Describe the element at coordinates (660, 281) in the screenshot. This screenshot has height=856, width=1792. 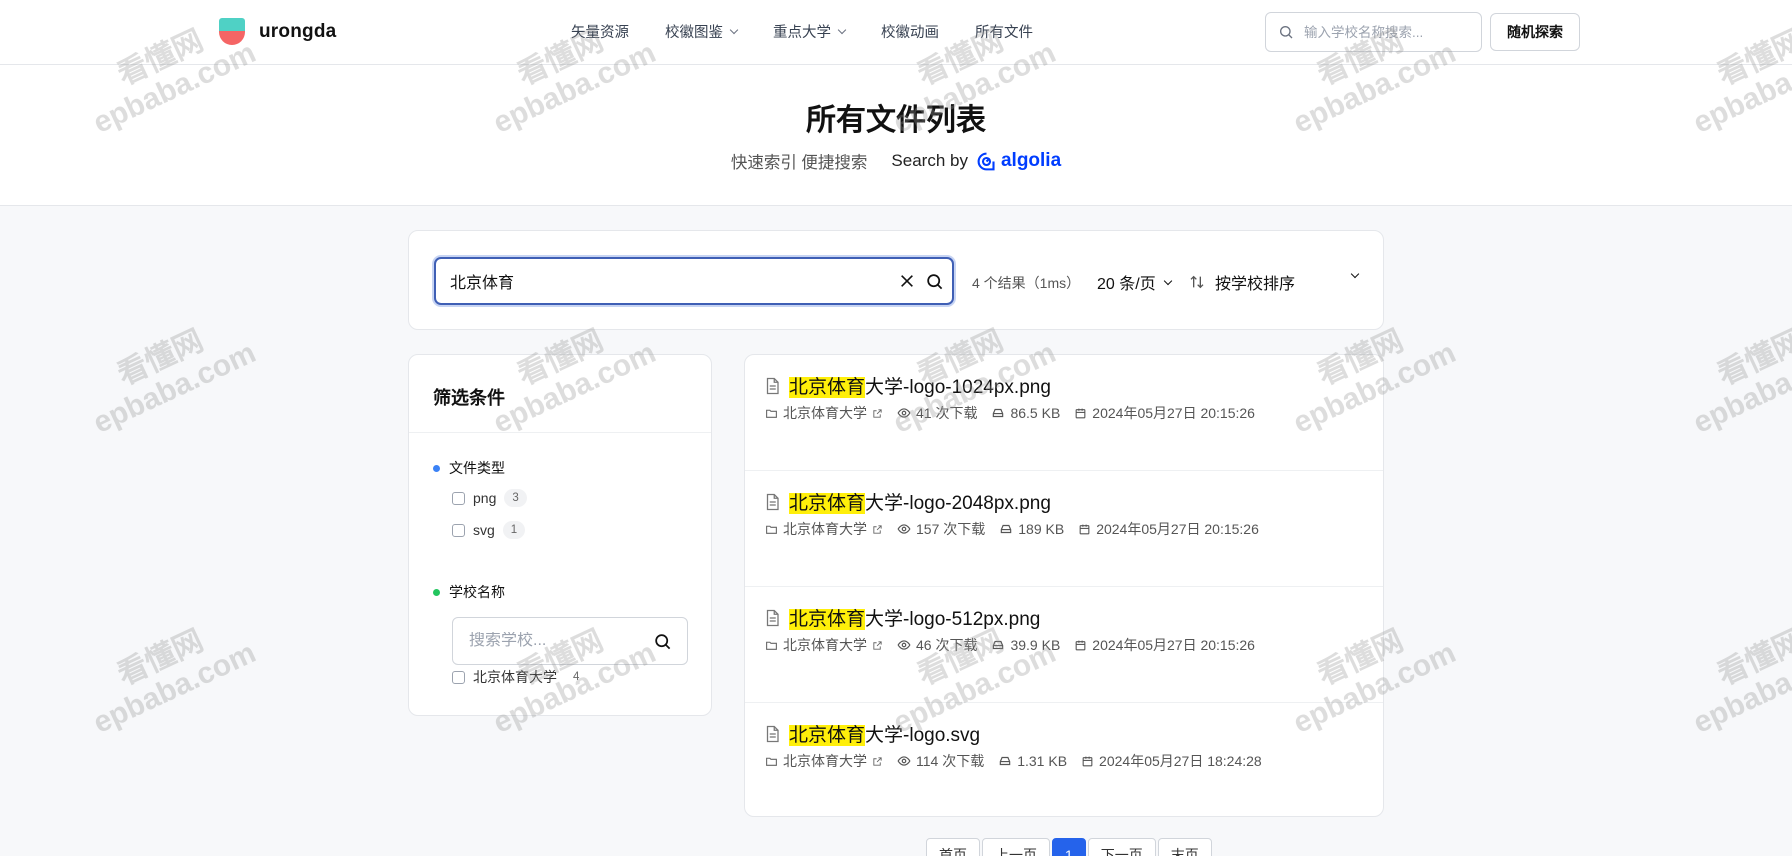
I see `main-search-input` at that location.